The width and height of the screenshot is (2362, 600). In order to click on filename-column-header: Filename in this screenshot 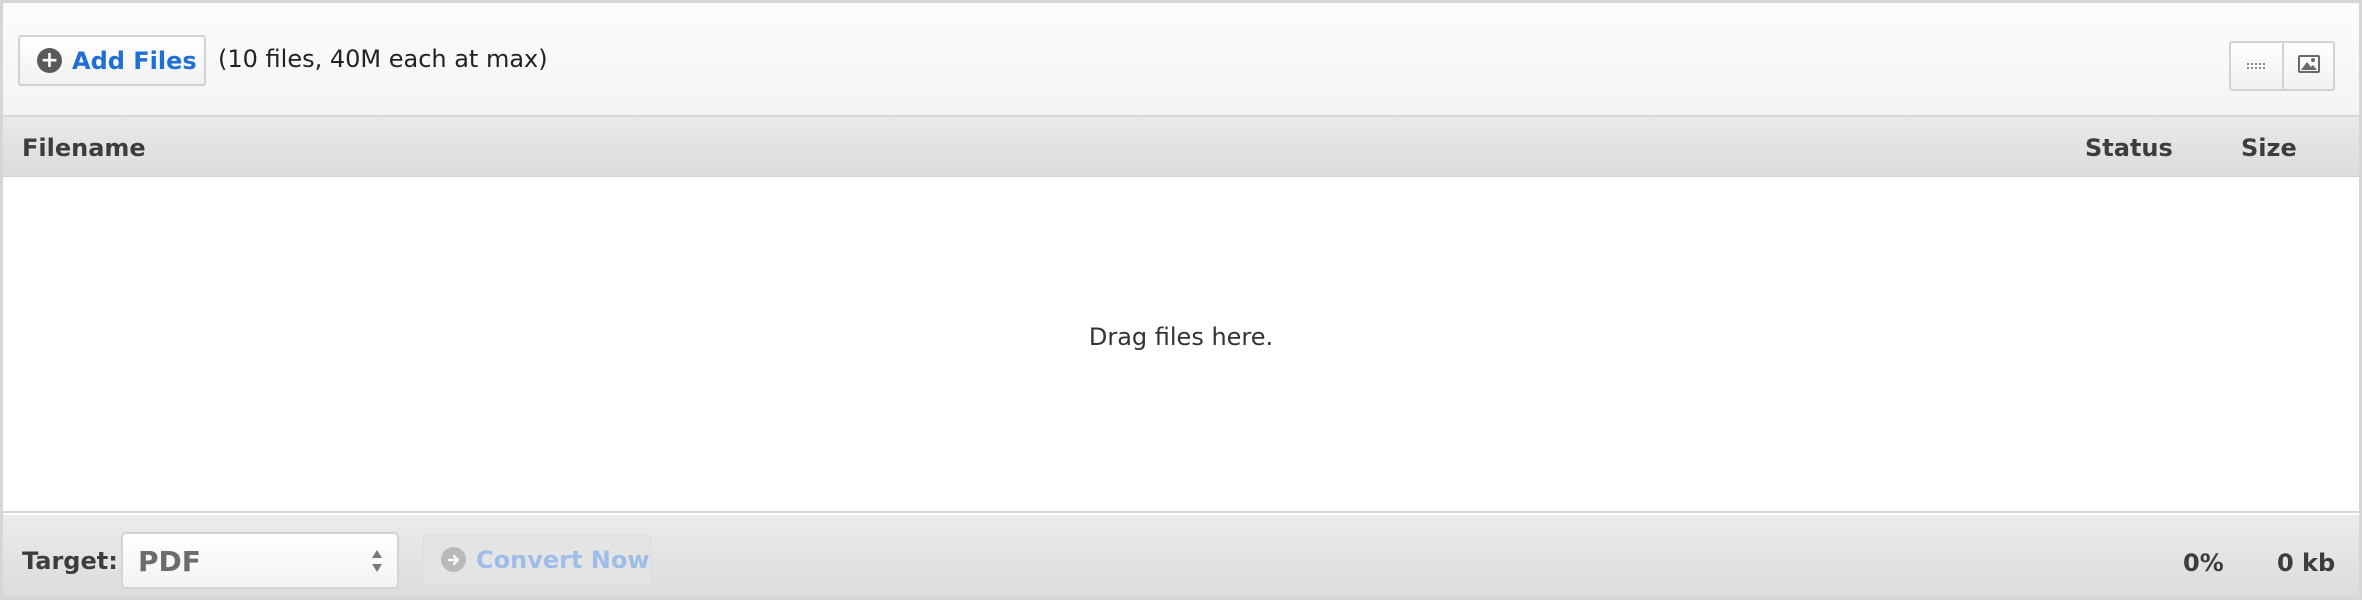, I will do `click(84, 148)`.